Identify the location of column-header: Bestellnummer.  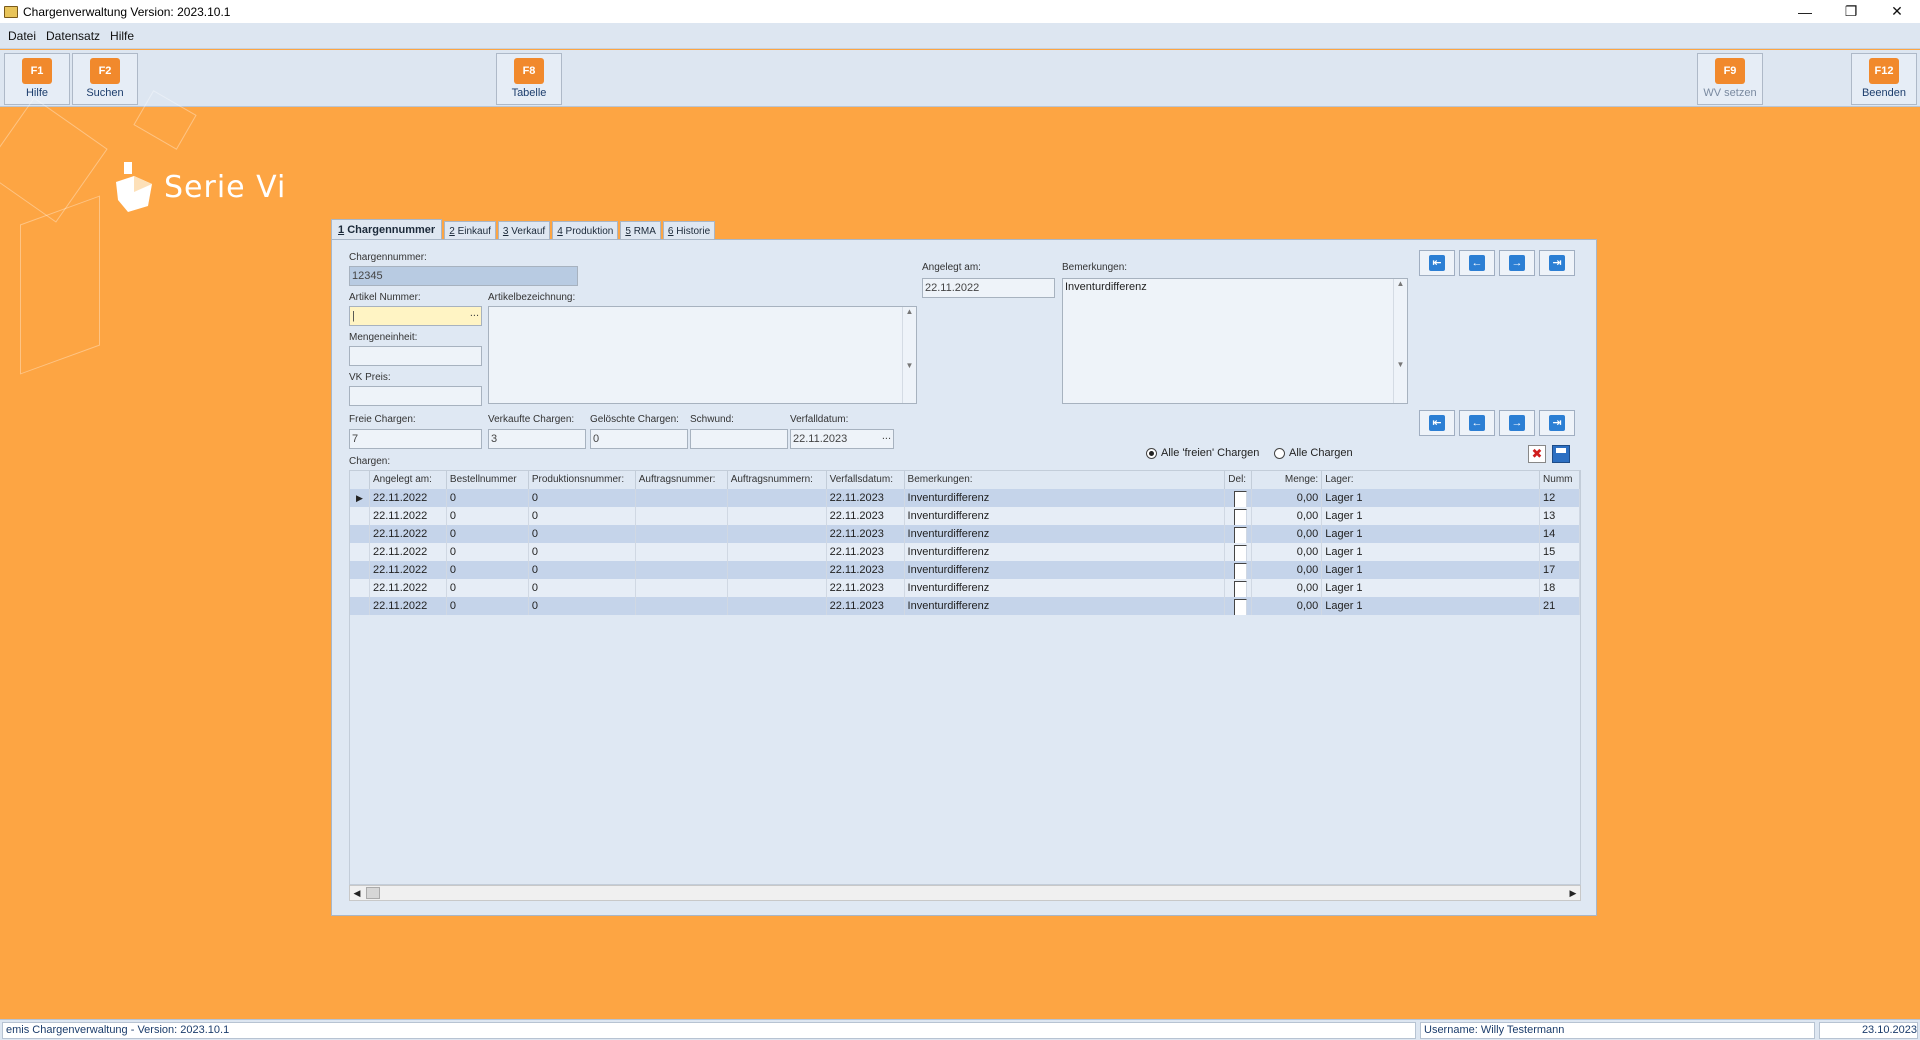
(488, 480).